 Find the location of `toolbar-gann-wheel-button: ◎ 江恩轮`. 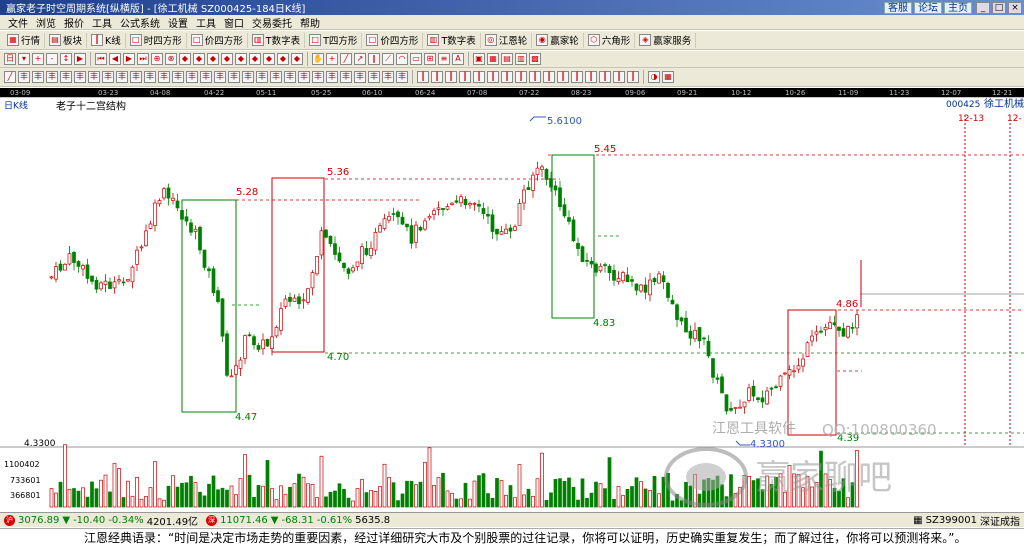

toolbar-gann-wheel-button: ◎ 江恩轮 is located at coordinates (507, 40).